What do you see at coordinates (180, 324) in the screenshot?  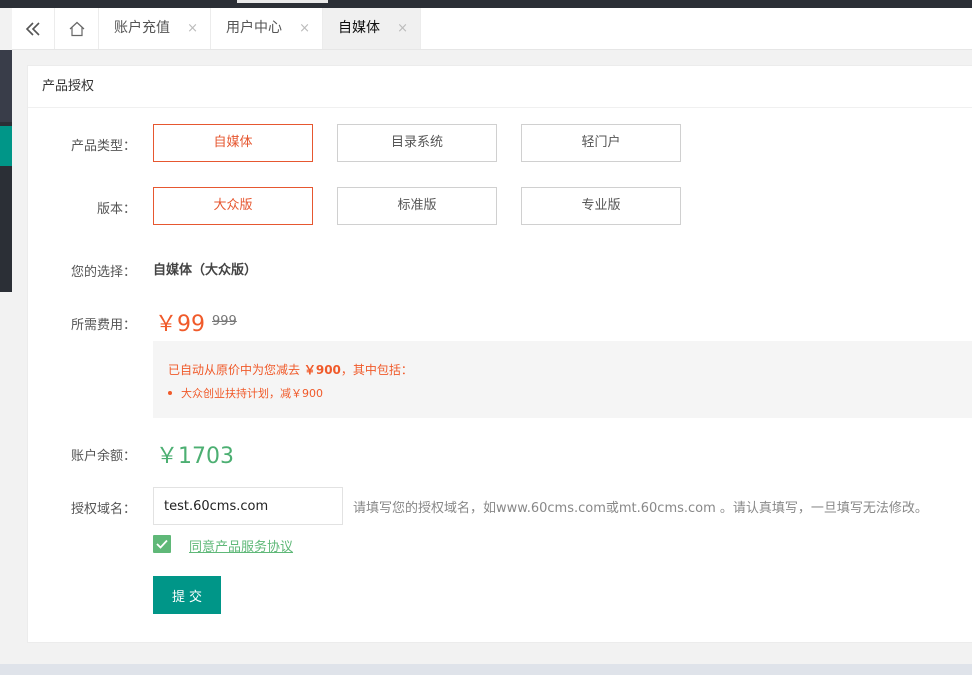 I see `price-value: ￥99` at bounding box center [180, 324].